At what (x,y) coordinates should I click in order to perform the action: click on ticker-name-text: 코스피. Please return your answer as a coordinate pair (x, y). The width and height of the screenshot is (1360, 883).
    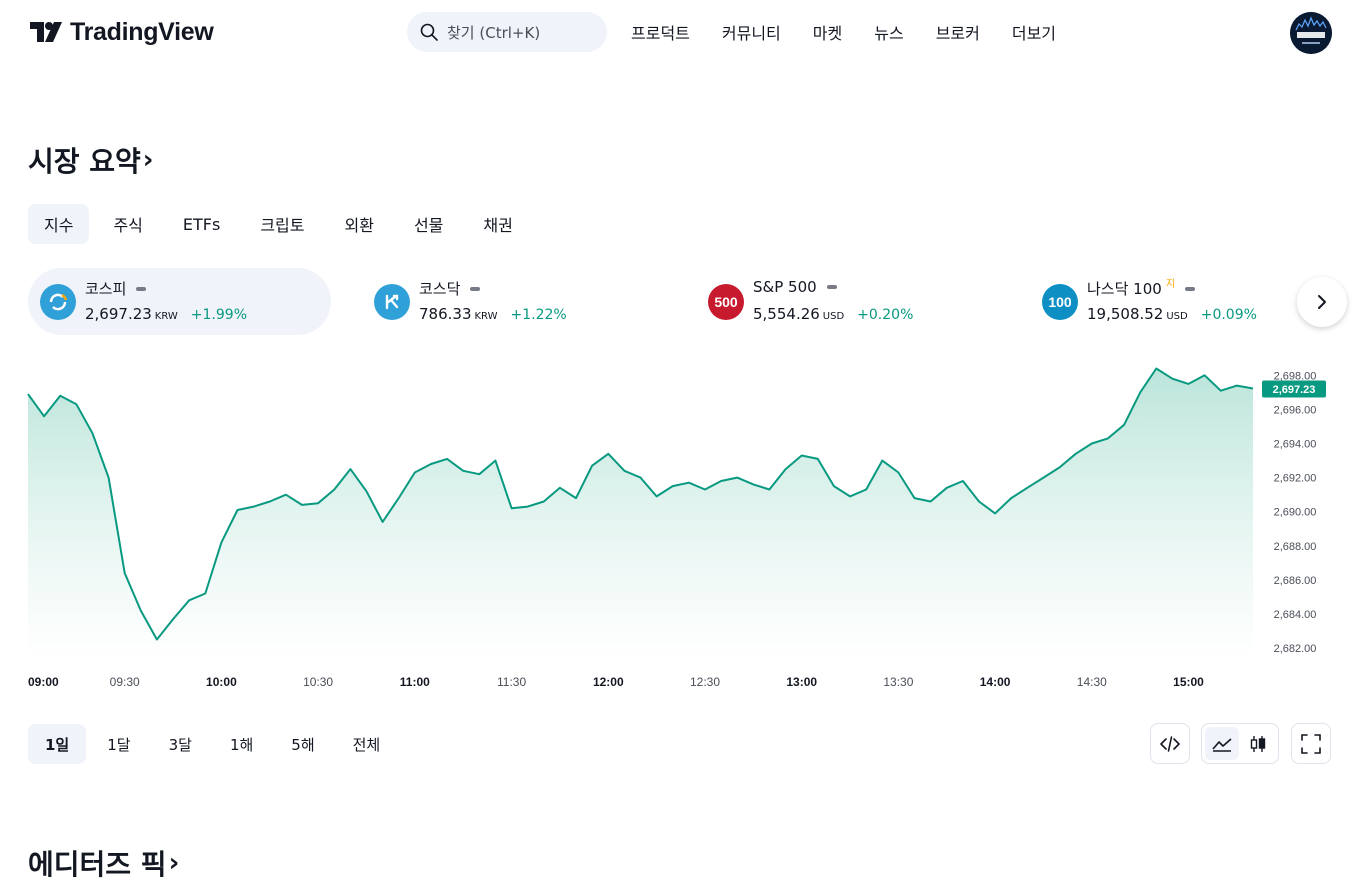
    Looking at the image, I should click on (106, 289).